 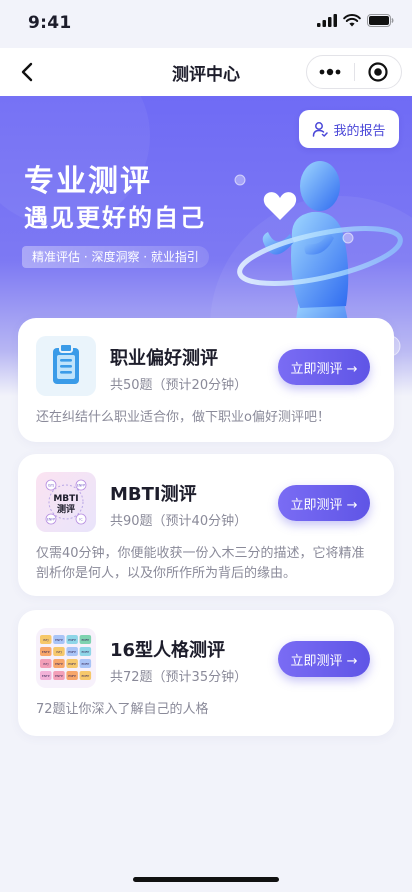 I want to click on more-dots-icon, so click(x=330, y=72).